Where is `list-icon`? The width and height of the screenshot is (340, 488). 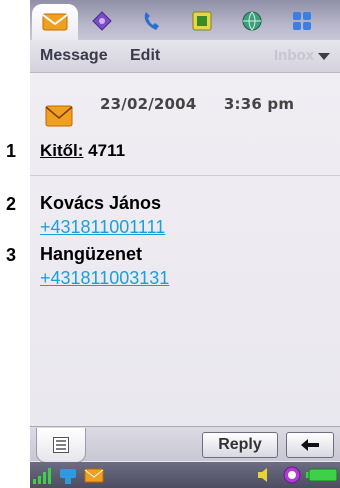
list-icon is located at coordinates (61, 445).